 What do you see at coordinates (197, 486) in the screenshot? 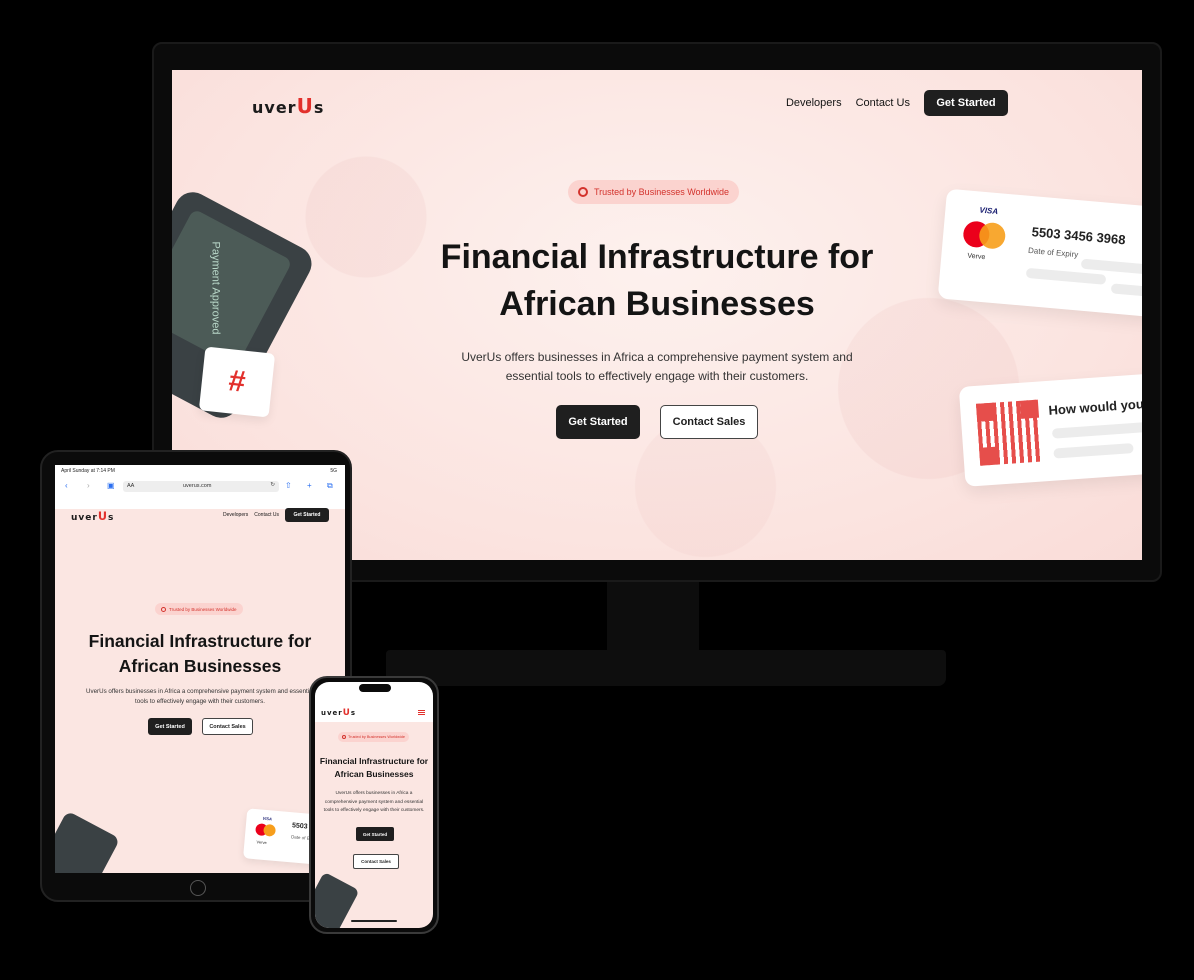
I see `url-text: uverus.com` at bounding box center [197, 486].